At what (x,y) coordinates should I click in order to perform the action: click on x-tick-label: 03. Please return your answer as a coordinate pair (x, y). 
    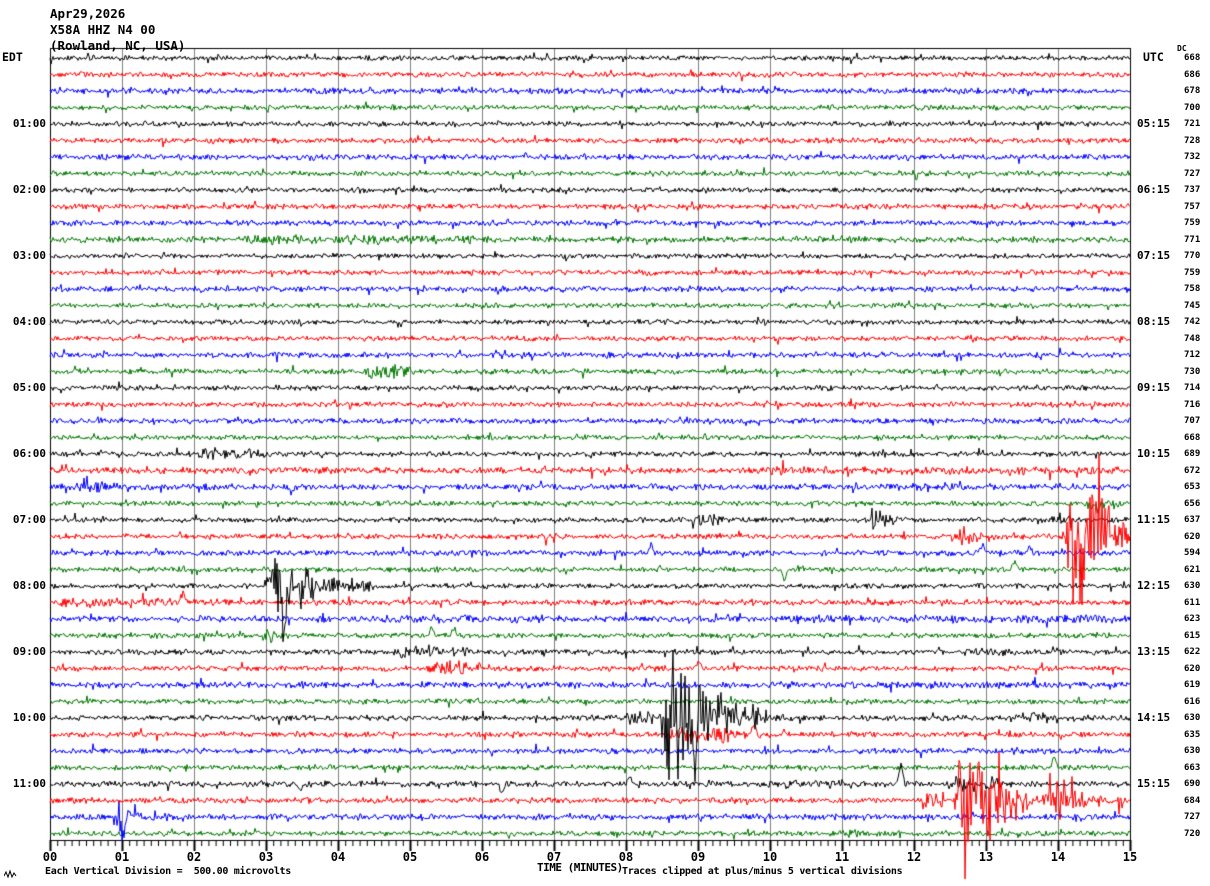
    Looking at the image, I should click on (266, 857).